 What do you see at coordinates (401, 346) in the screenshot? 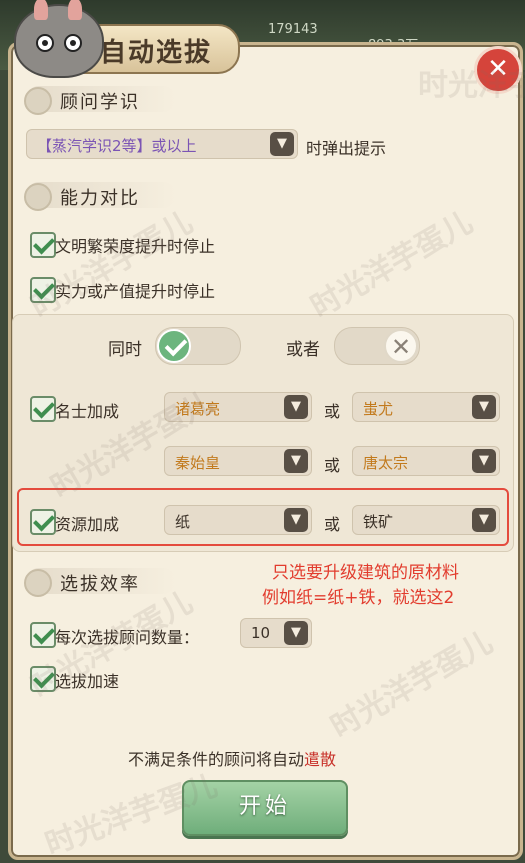
I see `cross-icon: ✕` at bounding box center [401, 346].